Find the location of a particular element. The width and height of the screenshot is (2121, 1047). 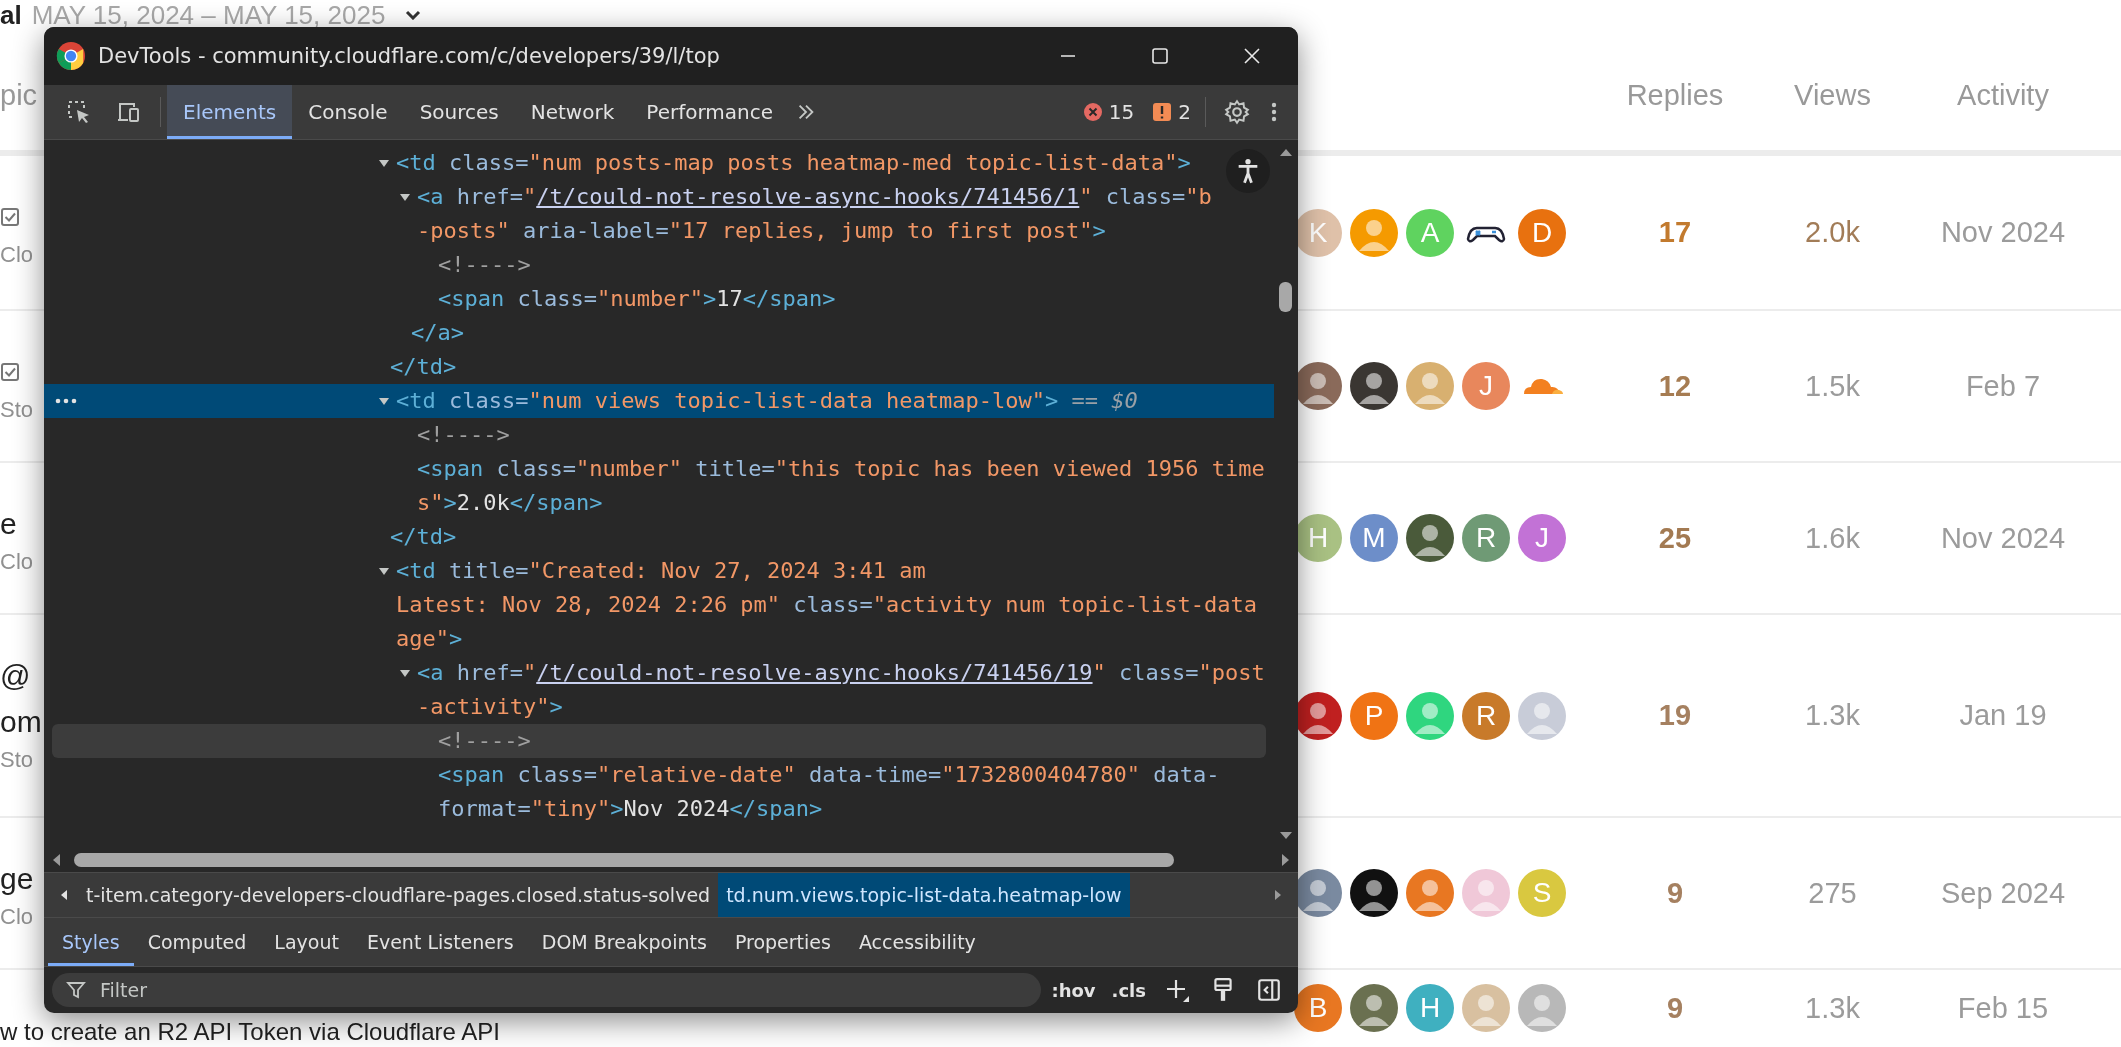

filter-field: Filter is located at coordinates (547, 990).